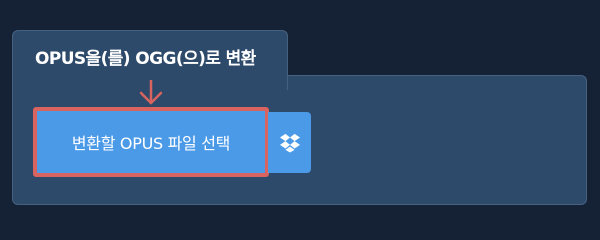 This screenshot has height=240, width=600. What do you see at coordinates (151, 142) in the screenshot?
I see `select-opus-file-button: 변환할 OPUS 파일 선택` at bounding box center [151, 142].